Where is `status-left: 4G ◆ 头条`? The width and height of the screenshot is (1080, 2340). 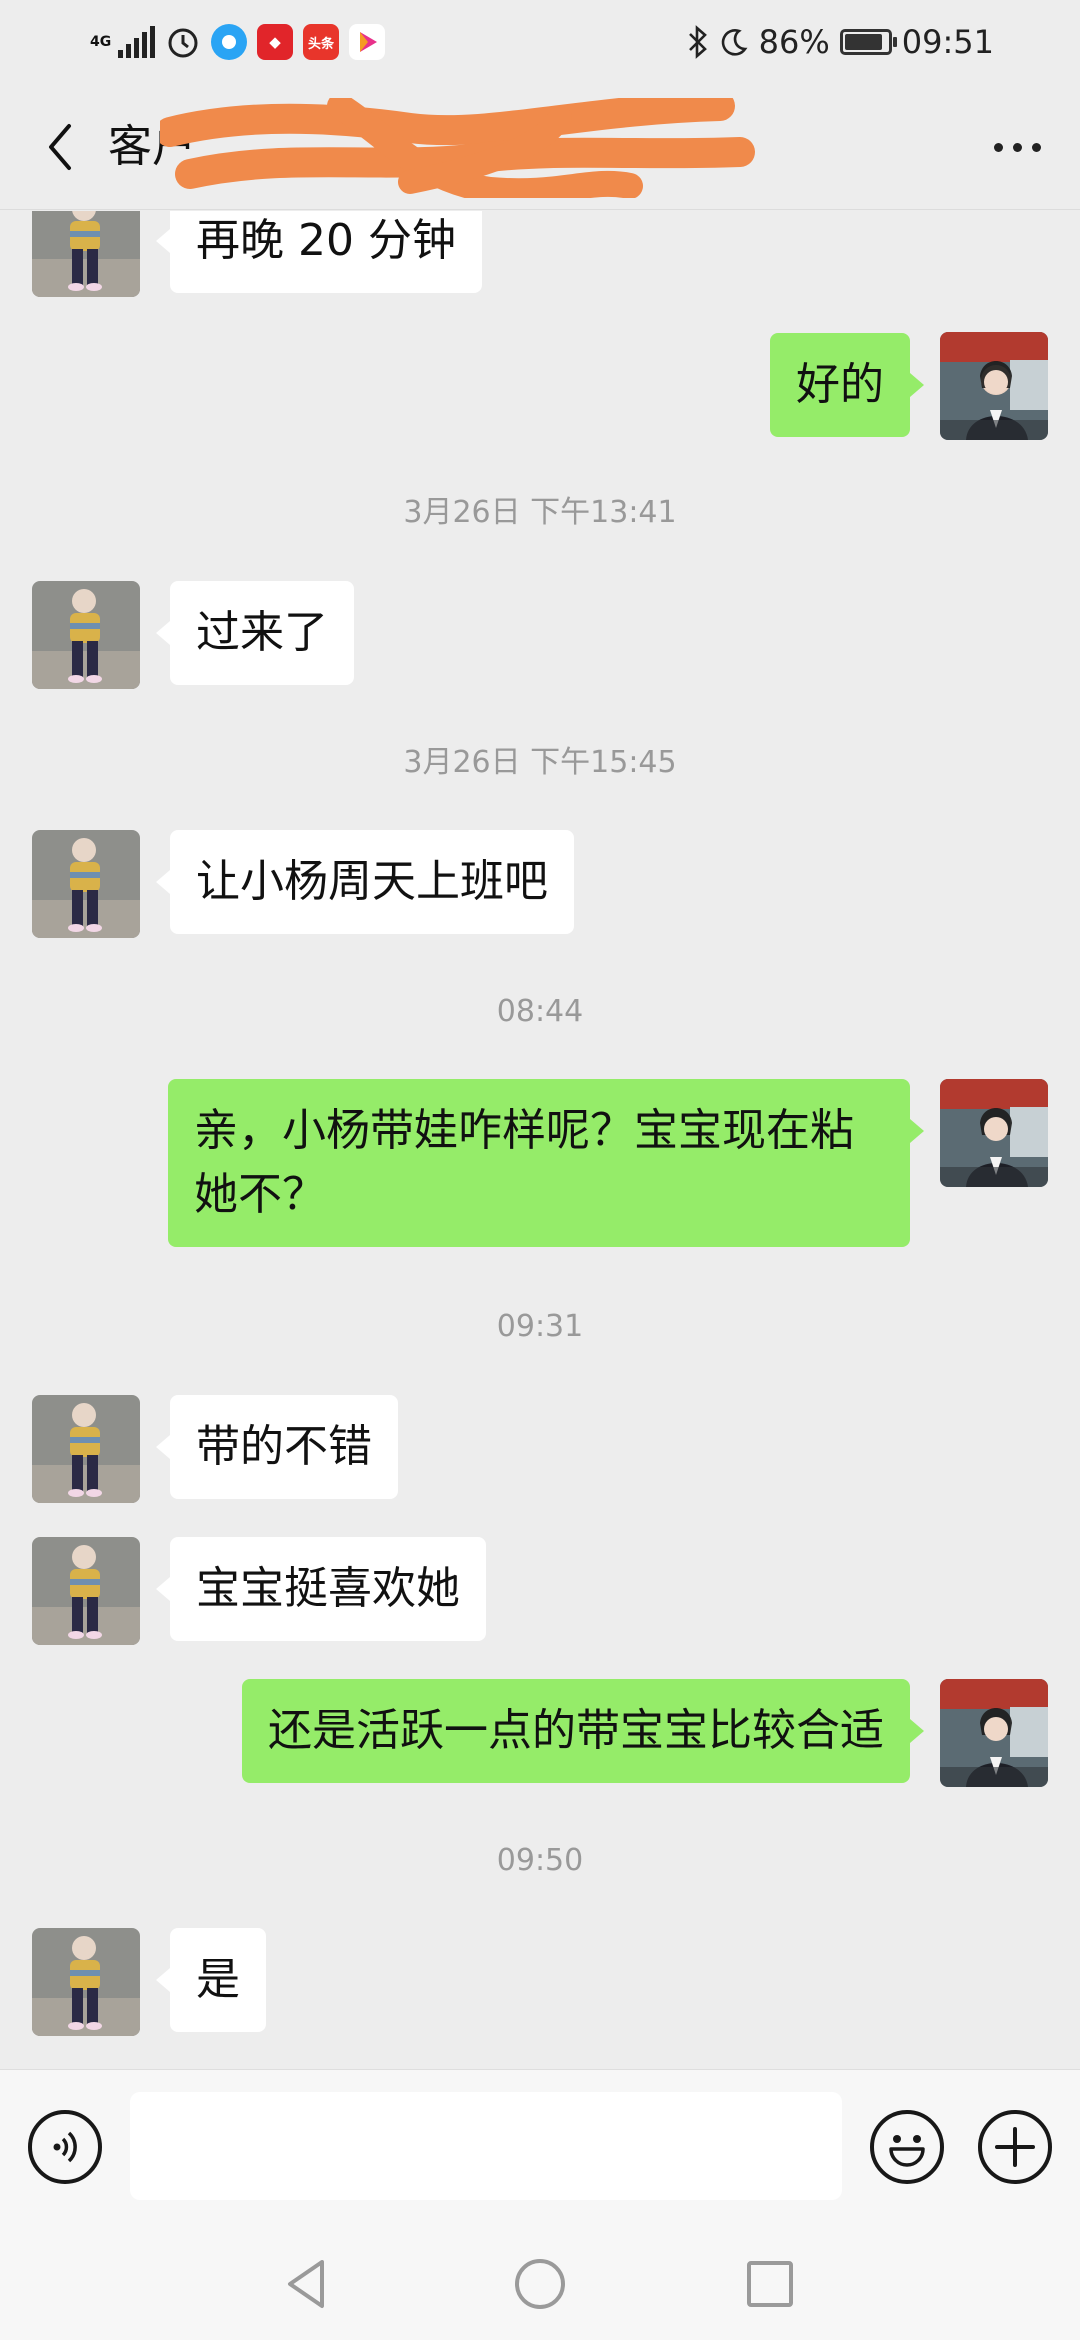 status-left: 4G ◆ 头条 is located at coordinates (237, 42).